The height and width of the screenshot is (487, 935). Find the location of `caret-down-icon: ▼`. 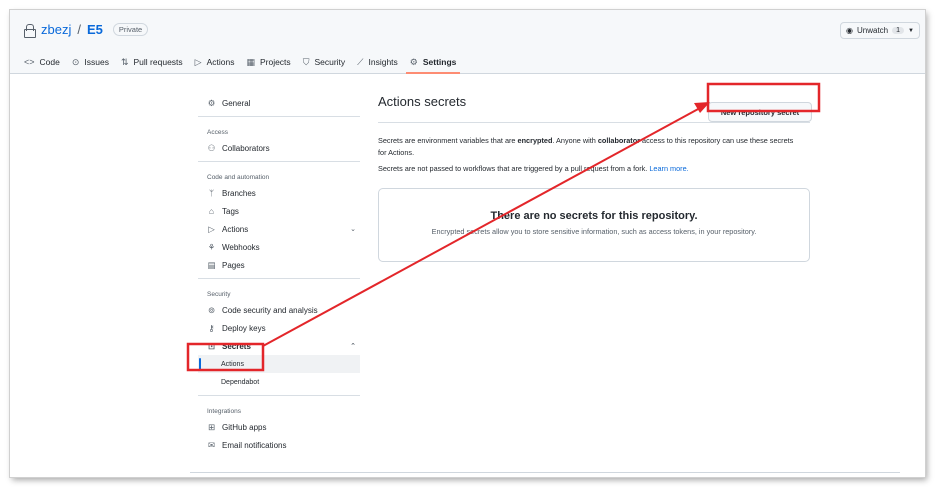

caret-down-icon: ▼ is located at coordinates (911, 30).